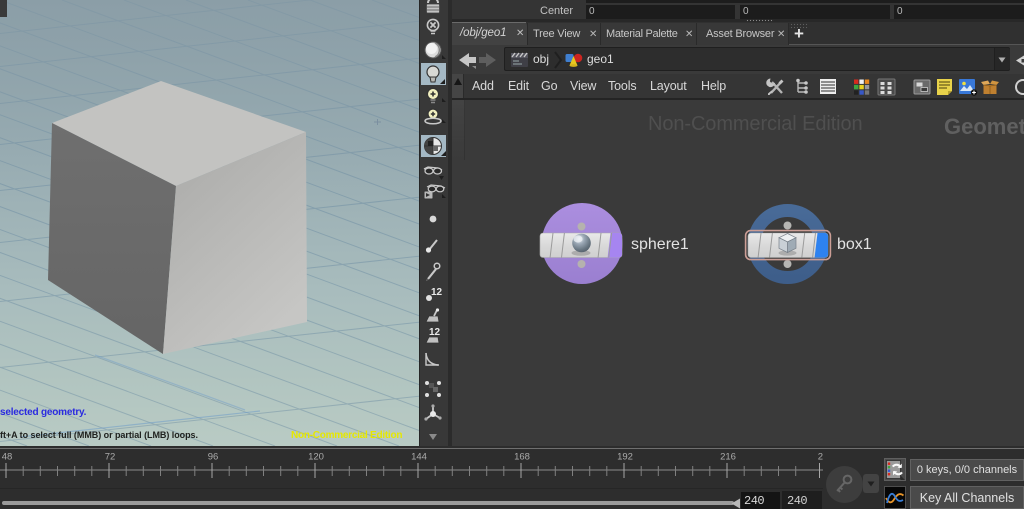 The image size is (1024, 509). Describe the element at coordinates (522, 457) in the screenshot. I see `svg-text: 168` at that location.